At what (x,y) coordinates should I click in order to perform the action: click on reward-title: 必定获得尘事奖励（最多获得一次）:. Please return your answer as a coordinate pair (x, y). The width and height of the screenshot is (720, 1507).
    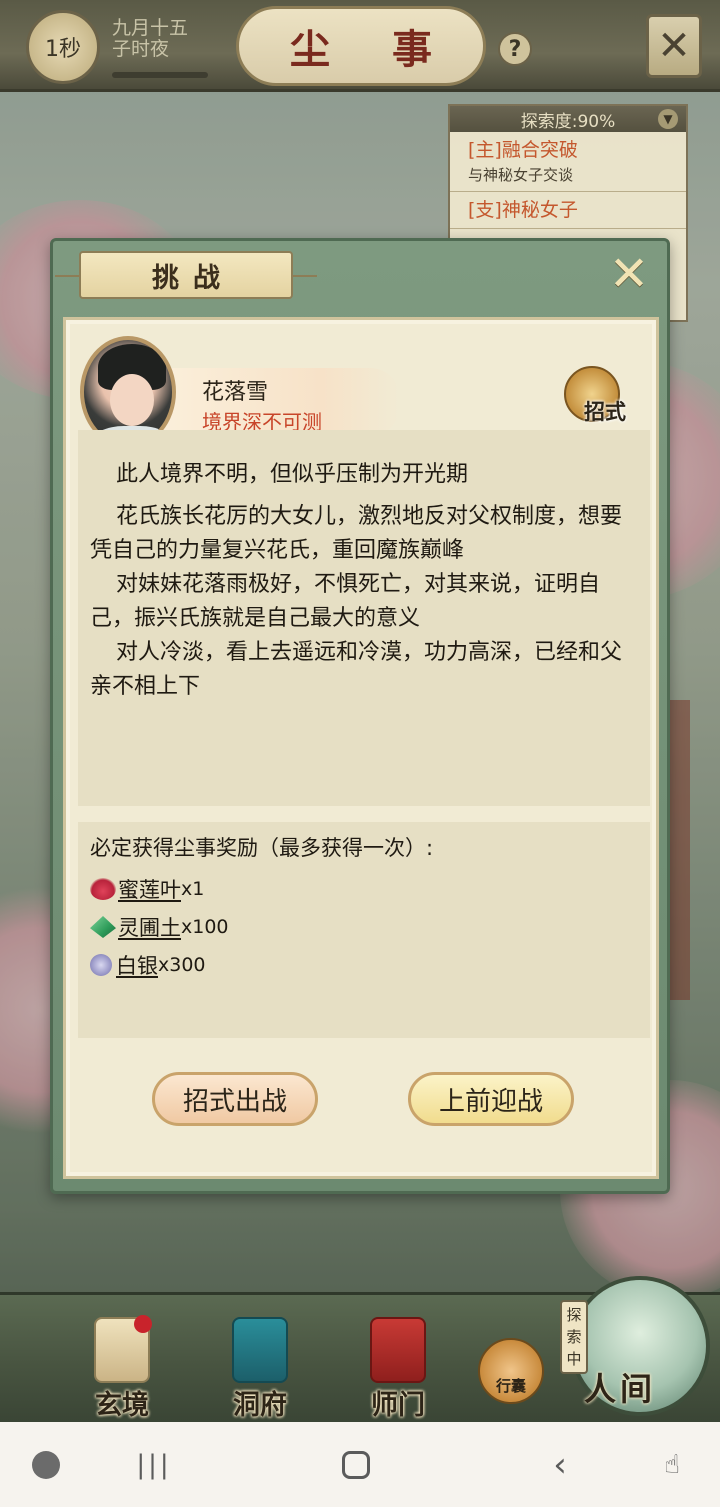
    Looking at the image, I should click on (262, 848).